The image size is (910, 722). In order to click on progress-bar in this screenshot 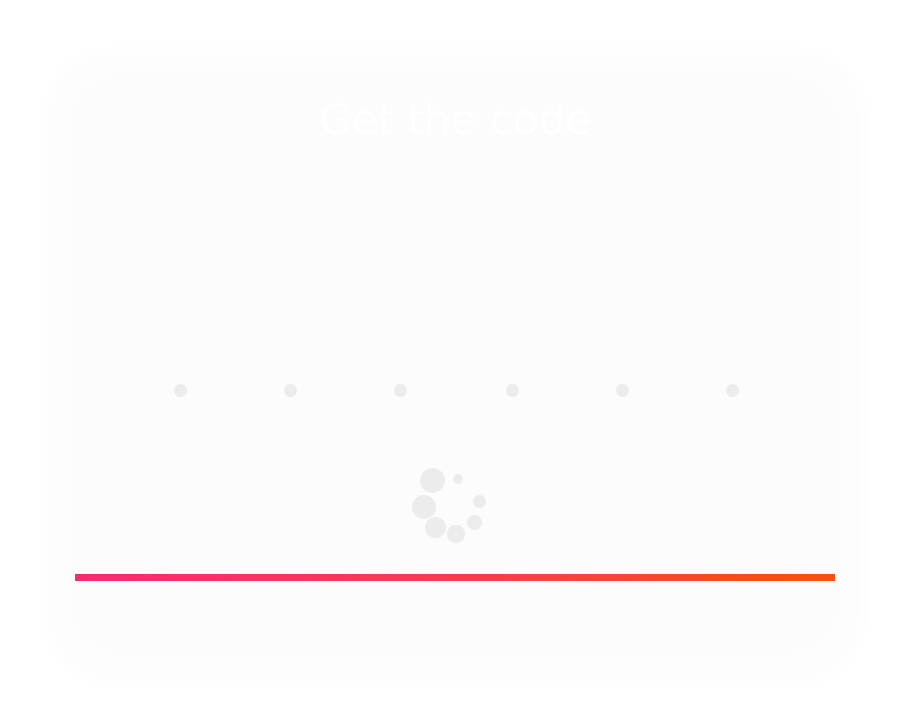, I will do `click(455, 577)`.